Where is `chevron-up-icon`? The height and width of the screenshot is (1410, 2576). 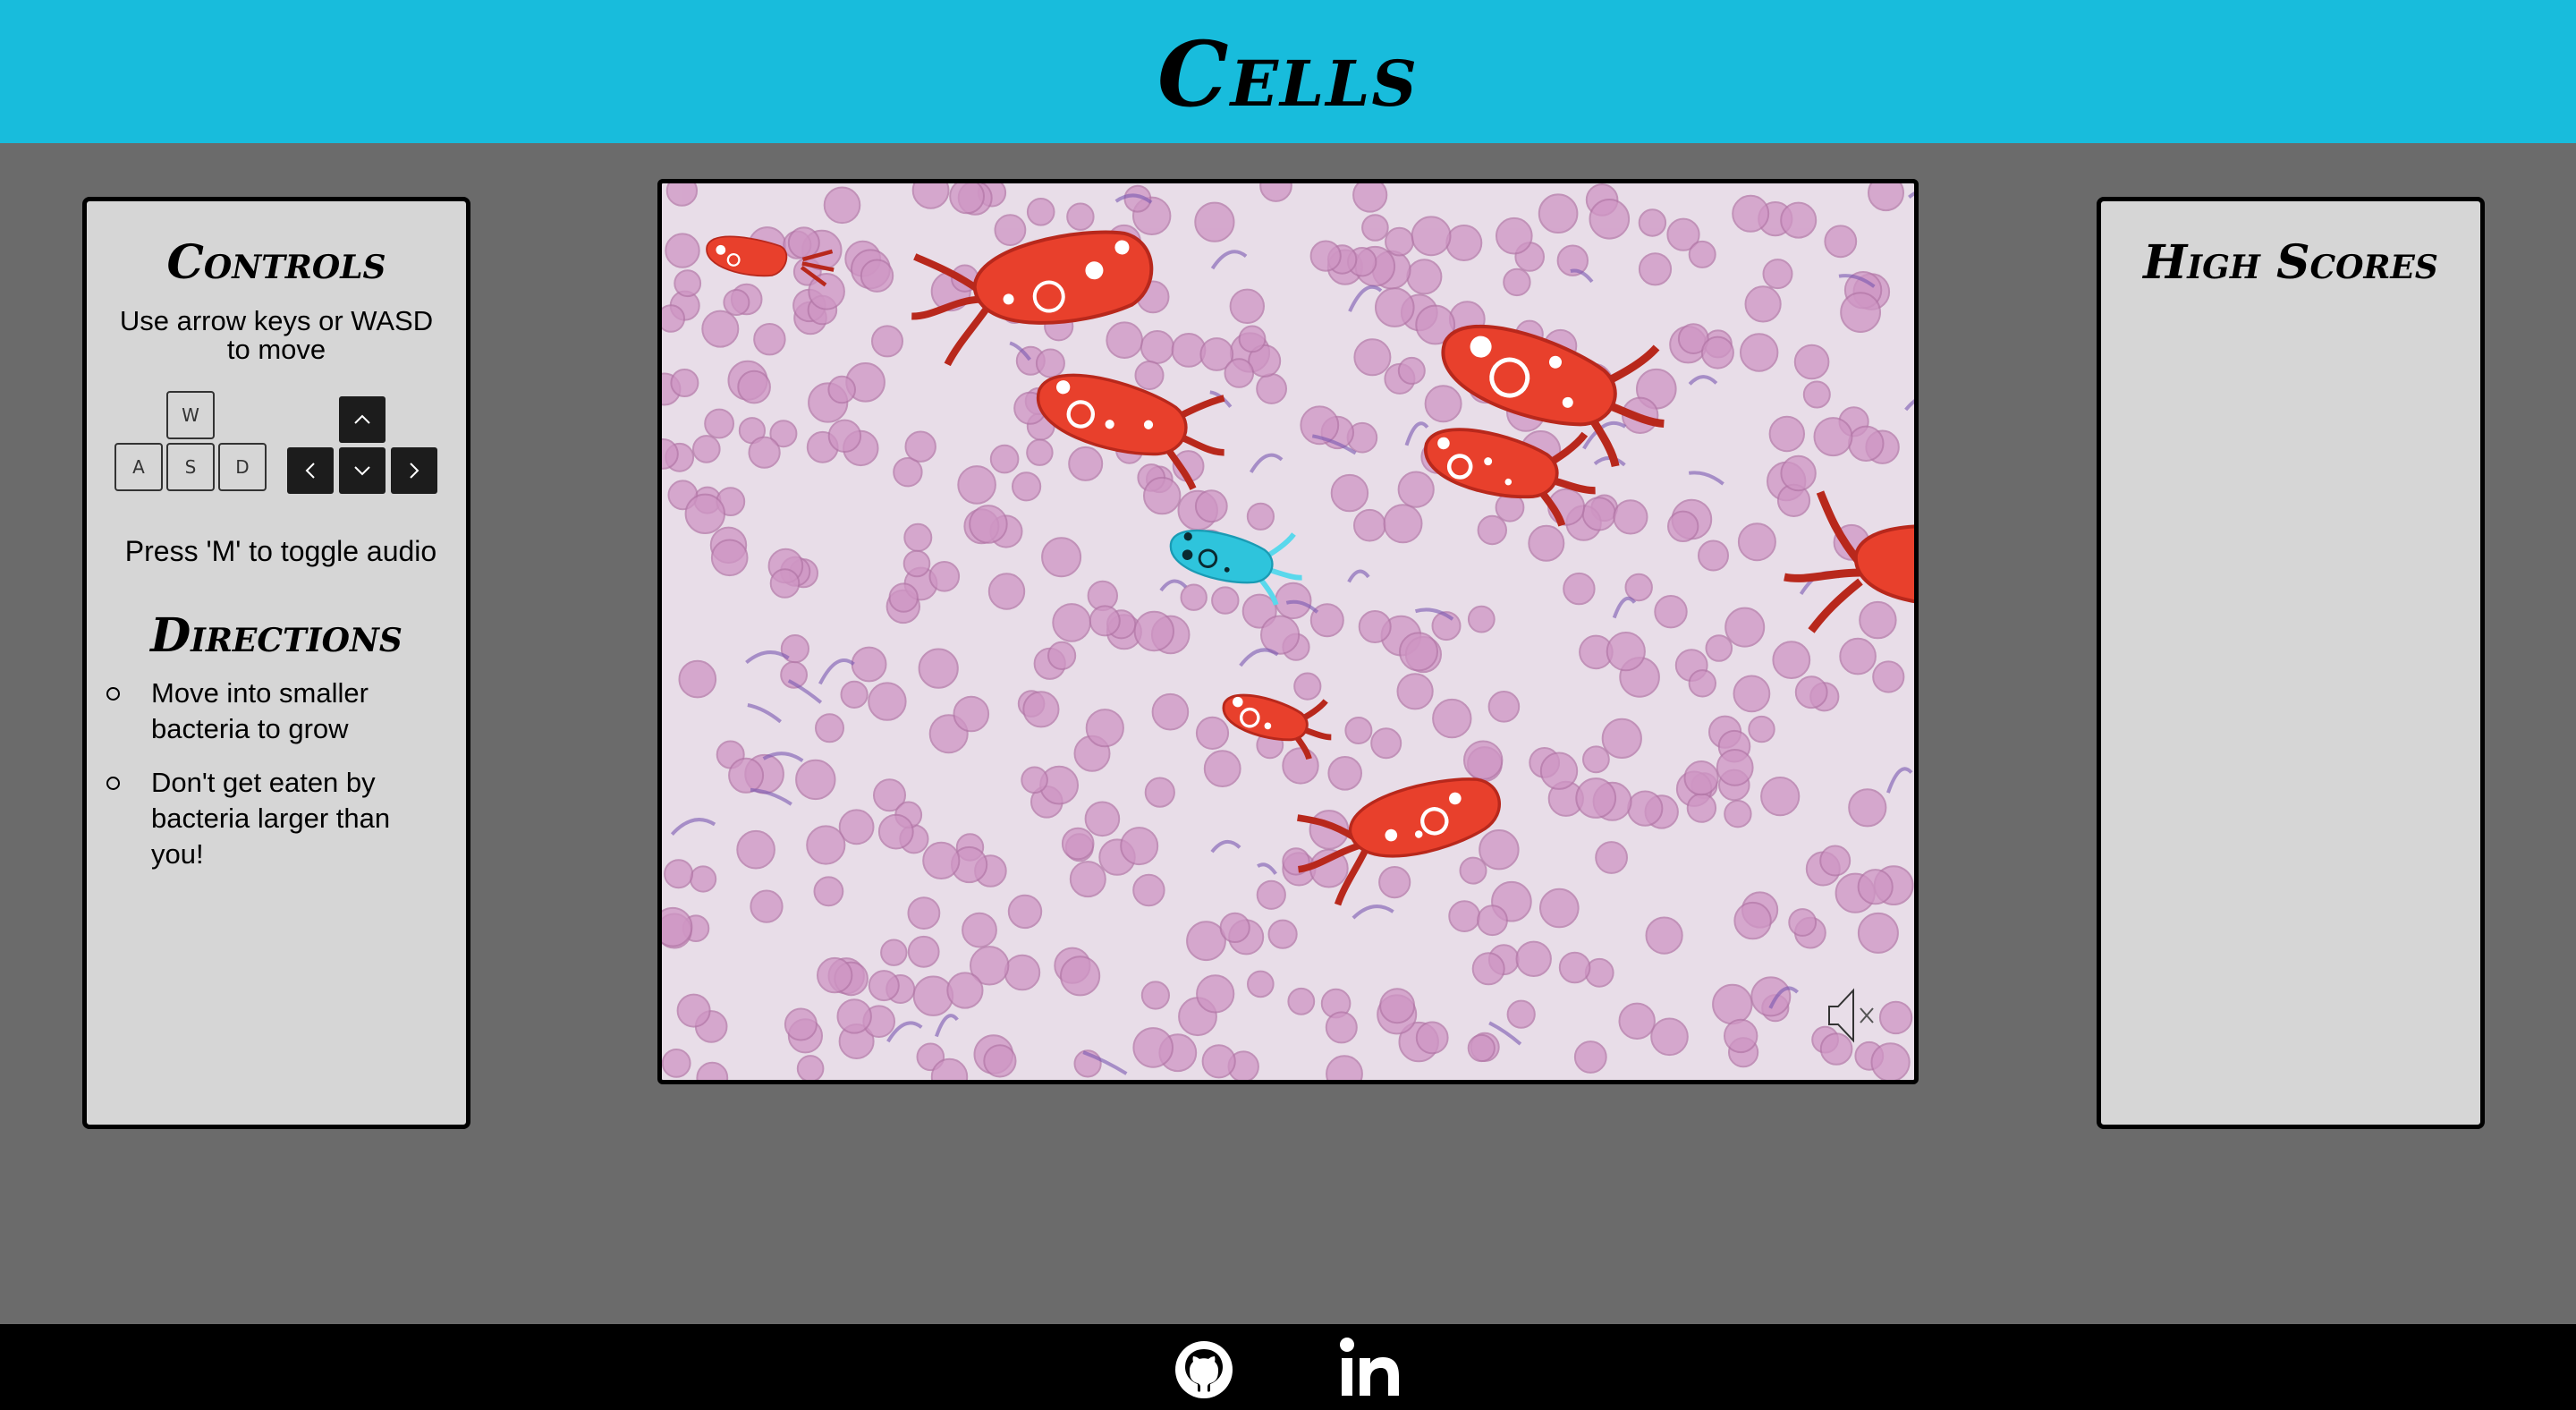 chevron-up-icon is located at coordinates (362, 419).